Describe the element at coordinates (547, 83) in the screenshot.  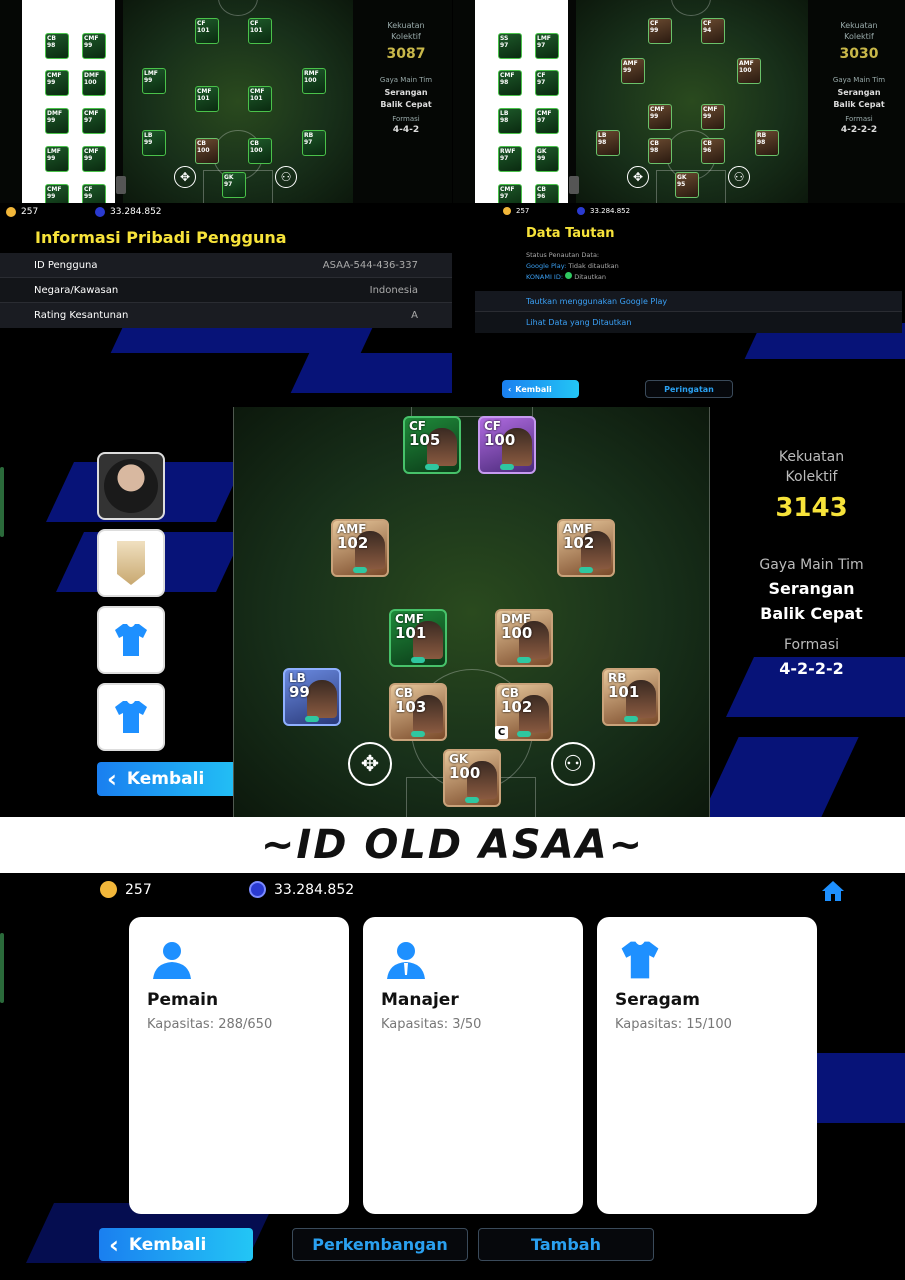
I see `mini-player-card: CF 97` at that location.